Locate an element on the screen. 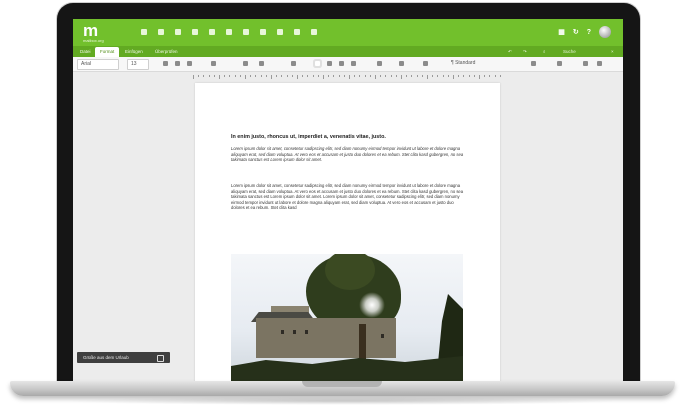 The width and height of the screenshot is (685, 412). strikethrough-icon is located at coordinates (213, 63).